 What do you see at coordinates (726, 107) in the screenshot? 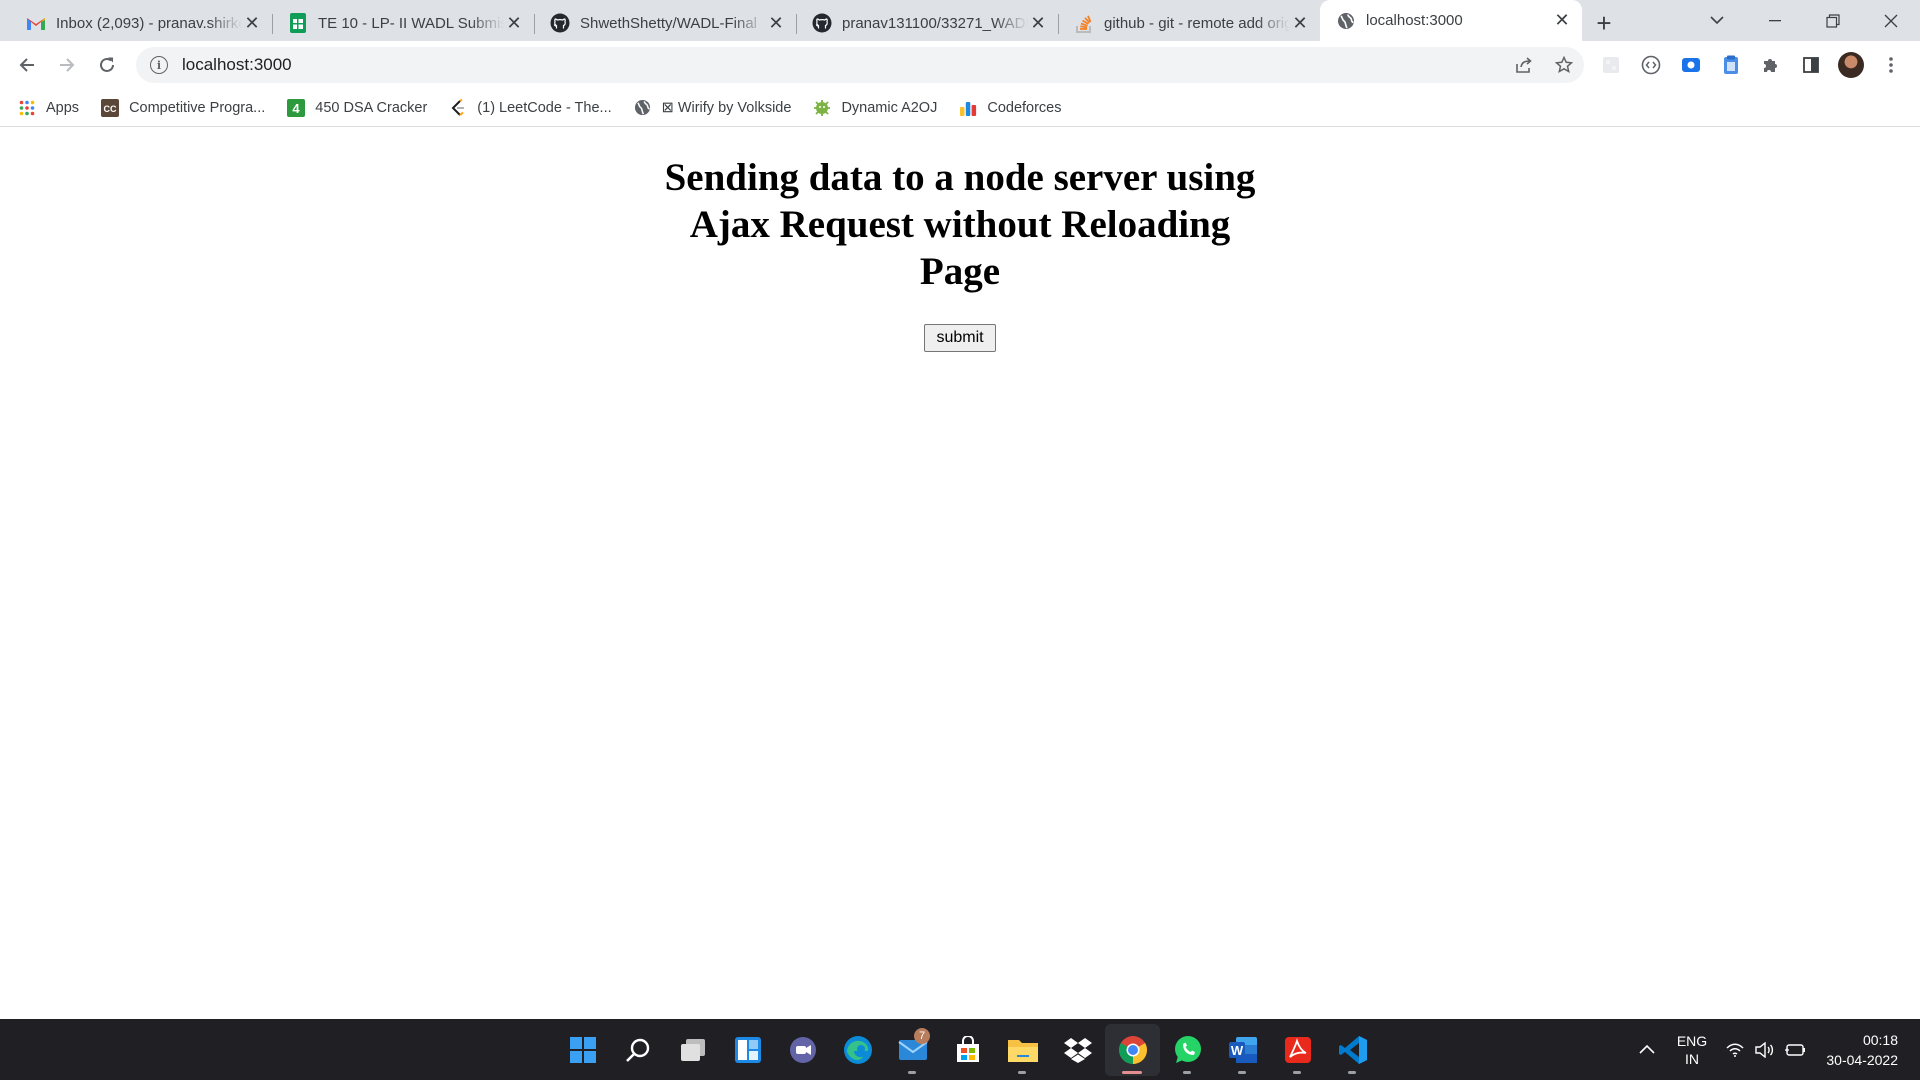
I see `bookmark-label: ⊠ Wirify by Volkside` at bounding box center [726, 107].